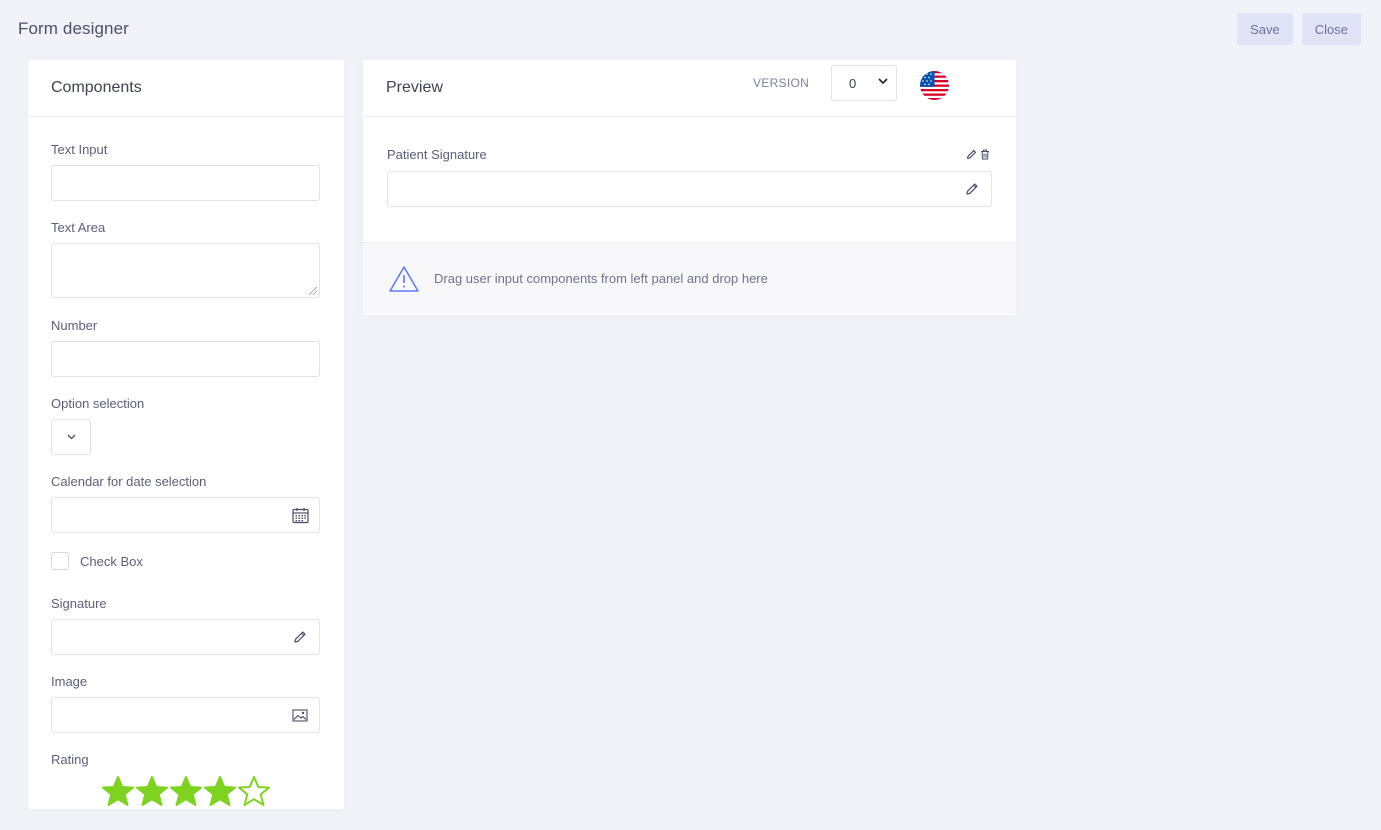  What do you see at coordinates (853, 83) in the screenshot?
I see `version-value: 0` at bounding box center [853, 83].